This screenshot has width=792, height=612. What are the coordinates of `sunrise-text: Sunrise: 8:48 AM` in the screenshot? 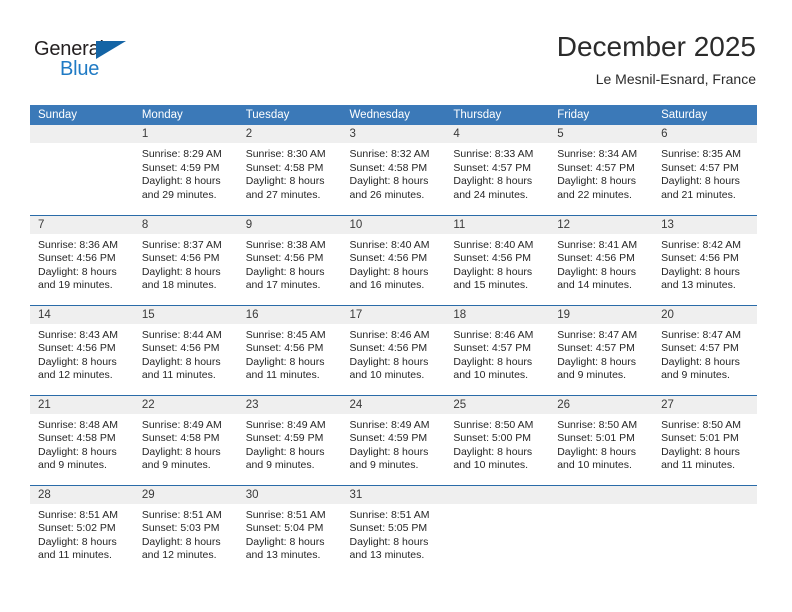 It's located at (78, 424).